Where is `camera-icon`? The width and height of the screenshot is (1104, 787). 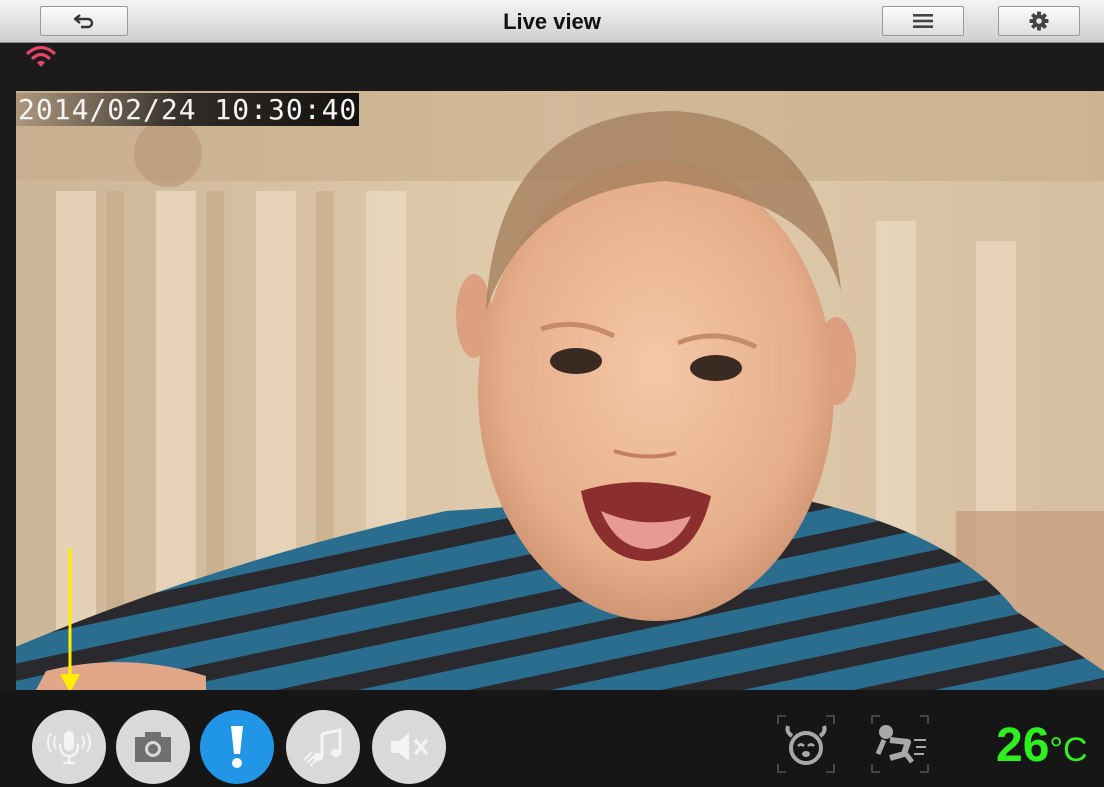 camera-icon is located at coordinates (153, 747).